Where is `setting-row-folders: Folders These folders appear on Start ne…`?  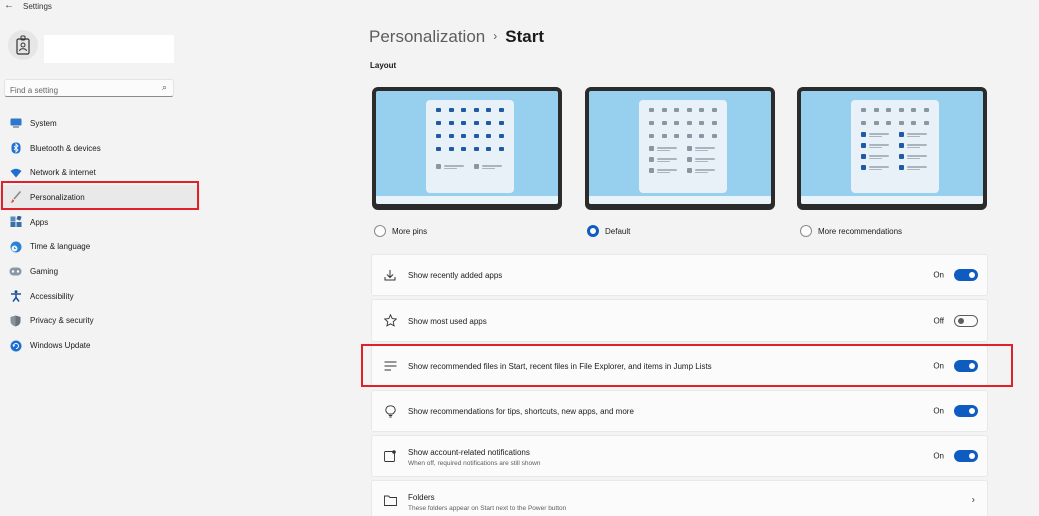
setting-row-folders: Folders These folders appear on Start ne… is located at coordinates (679, 498).